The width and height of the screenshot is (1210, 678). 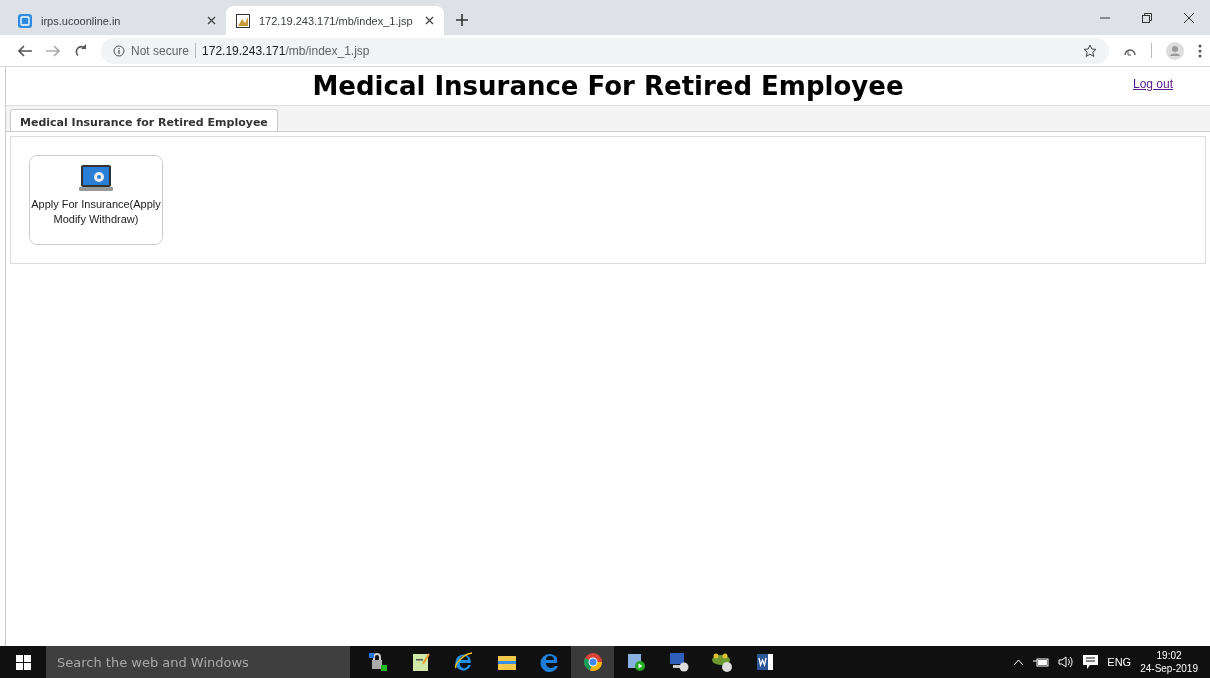 What do you see at coordinates (549, 662) in the screenshot?
I see `edge-icon` at bounding box center [549, 662].